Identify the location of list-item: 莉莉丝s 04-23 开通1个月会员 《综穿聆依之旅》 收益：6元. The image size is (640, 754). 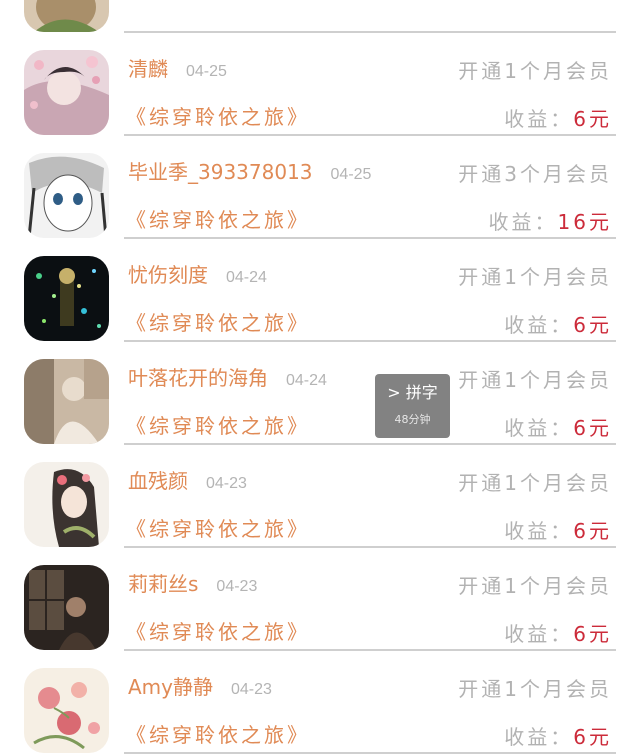
(320, 595).